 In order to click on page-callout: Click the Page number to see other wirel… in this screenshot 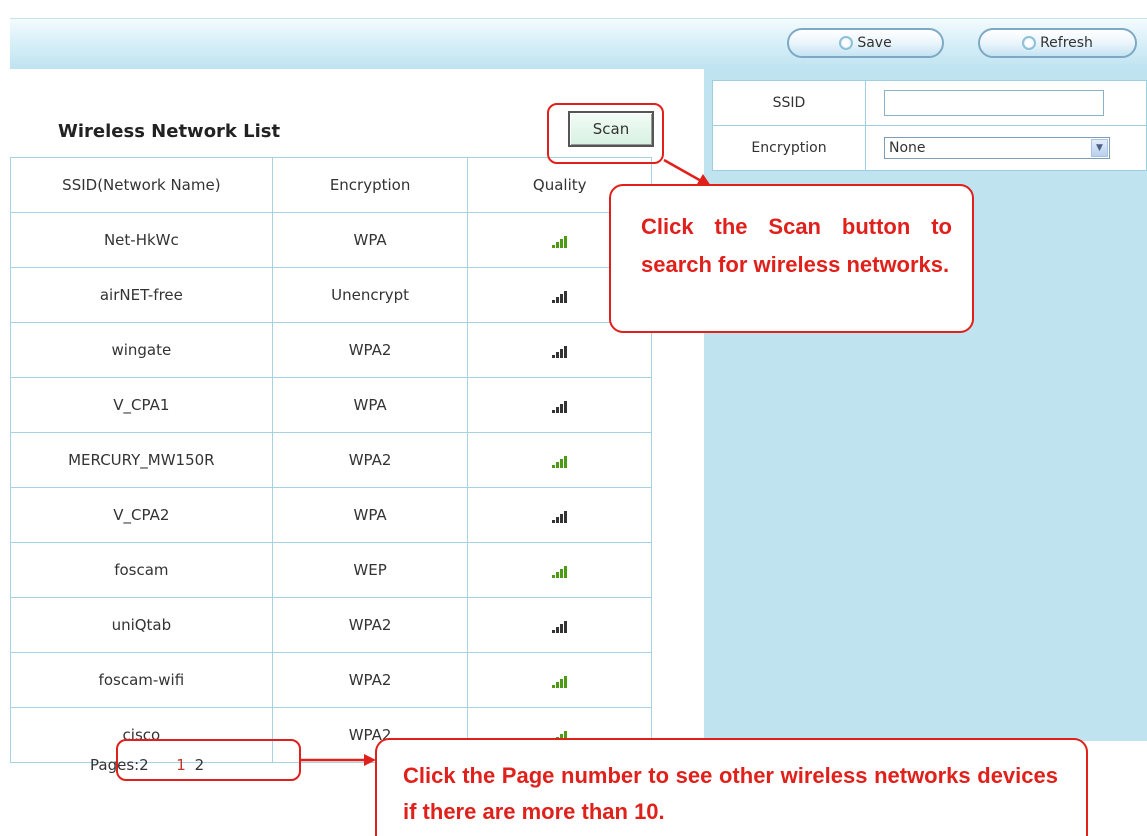, I will do `click(731, 787)`.